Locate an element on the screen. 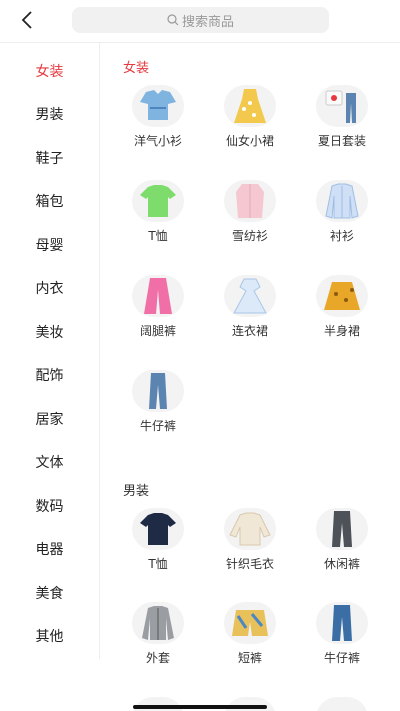 This screenshot has width=400, height=711. section-title-men: 男装 is located at coordinates (136, 491).